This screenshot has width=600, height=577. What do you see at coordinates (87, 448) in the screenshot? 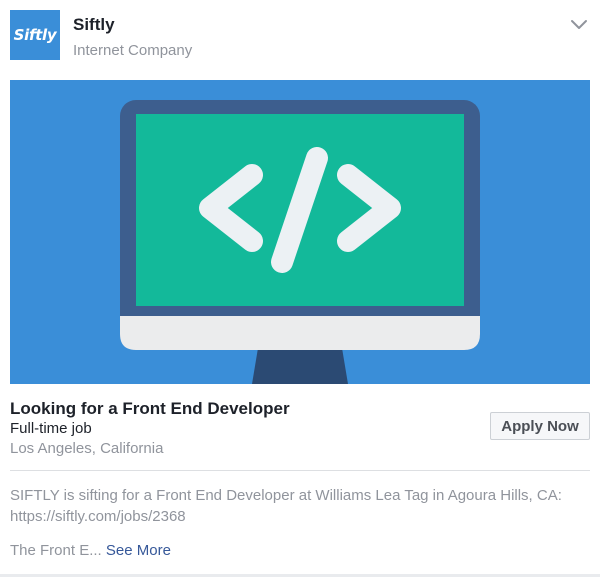
I see `job-location: Los Angeles, California` at bounding box center [87, 448].